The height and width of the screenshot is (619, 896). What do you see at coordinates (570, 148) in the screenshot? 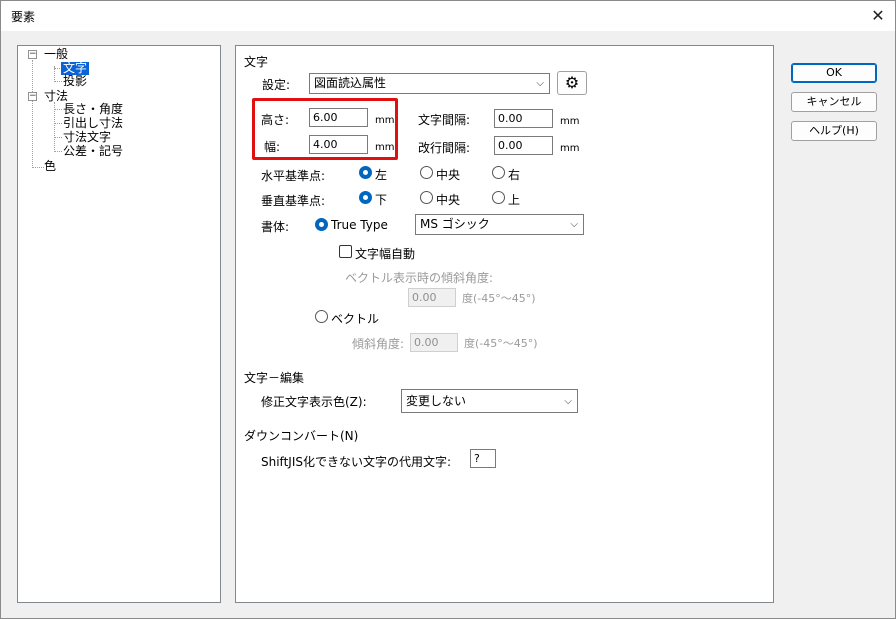
I see `line-spacing-unit: mm` at bounding box center [570, 148].